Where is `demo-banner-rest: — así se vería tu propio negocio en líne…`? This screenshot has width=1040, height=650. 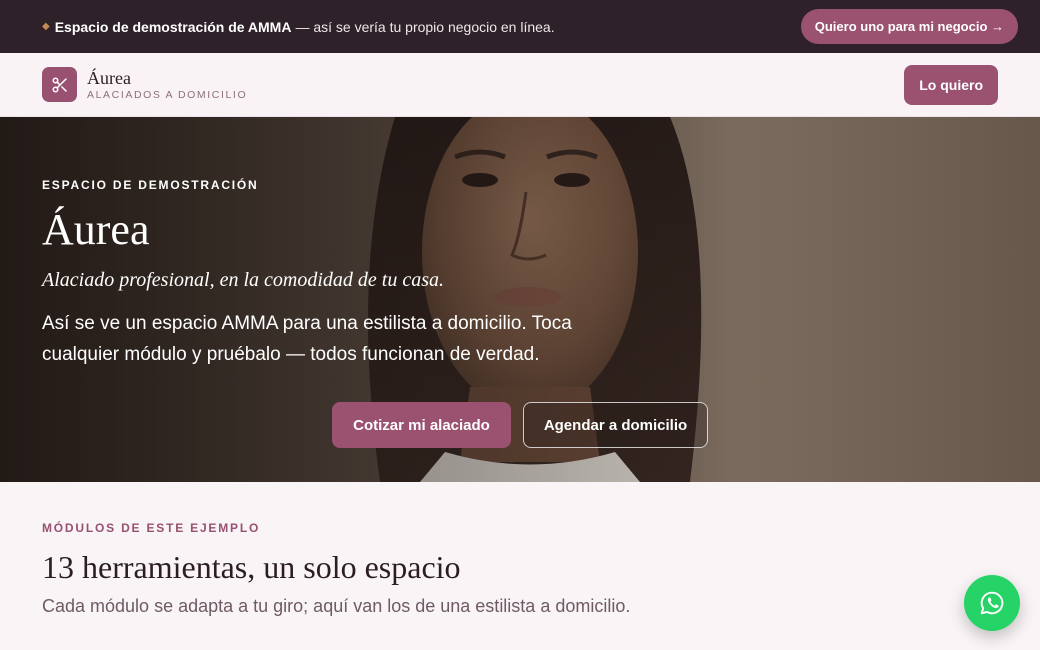
demo-banner-rest: — así se vería tu propio negocio en líne… is located at coordinates (425, 26).